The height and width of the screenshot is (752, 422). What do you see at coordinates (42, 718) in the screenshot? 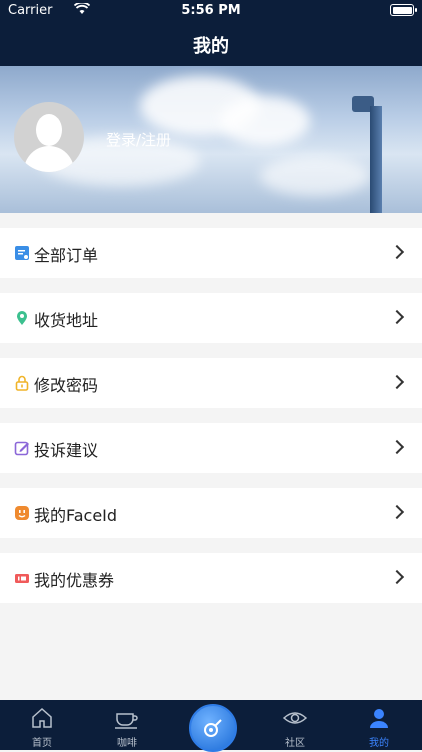
I see `home-icon` at bounding box center [42, 718].